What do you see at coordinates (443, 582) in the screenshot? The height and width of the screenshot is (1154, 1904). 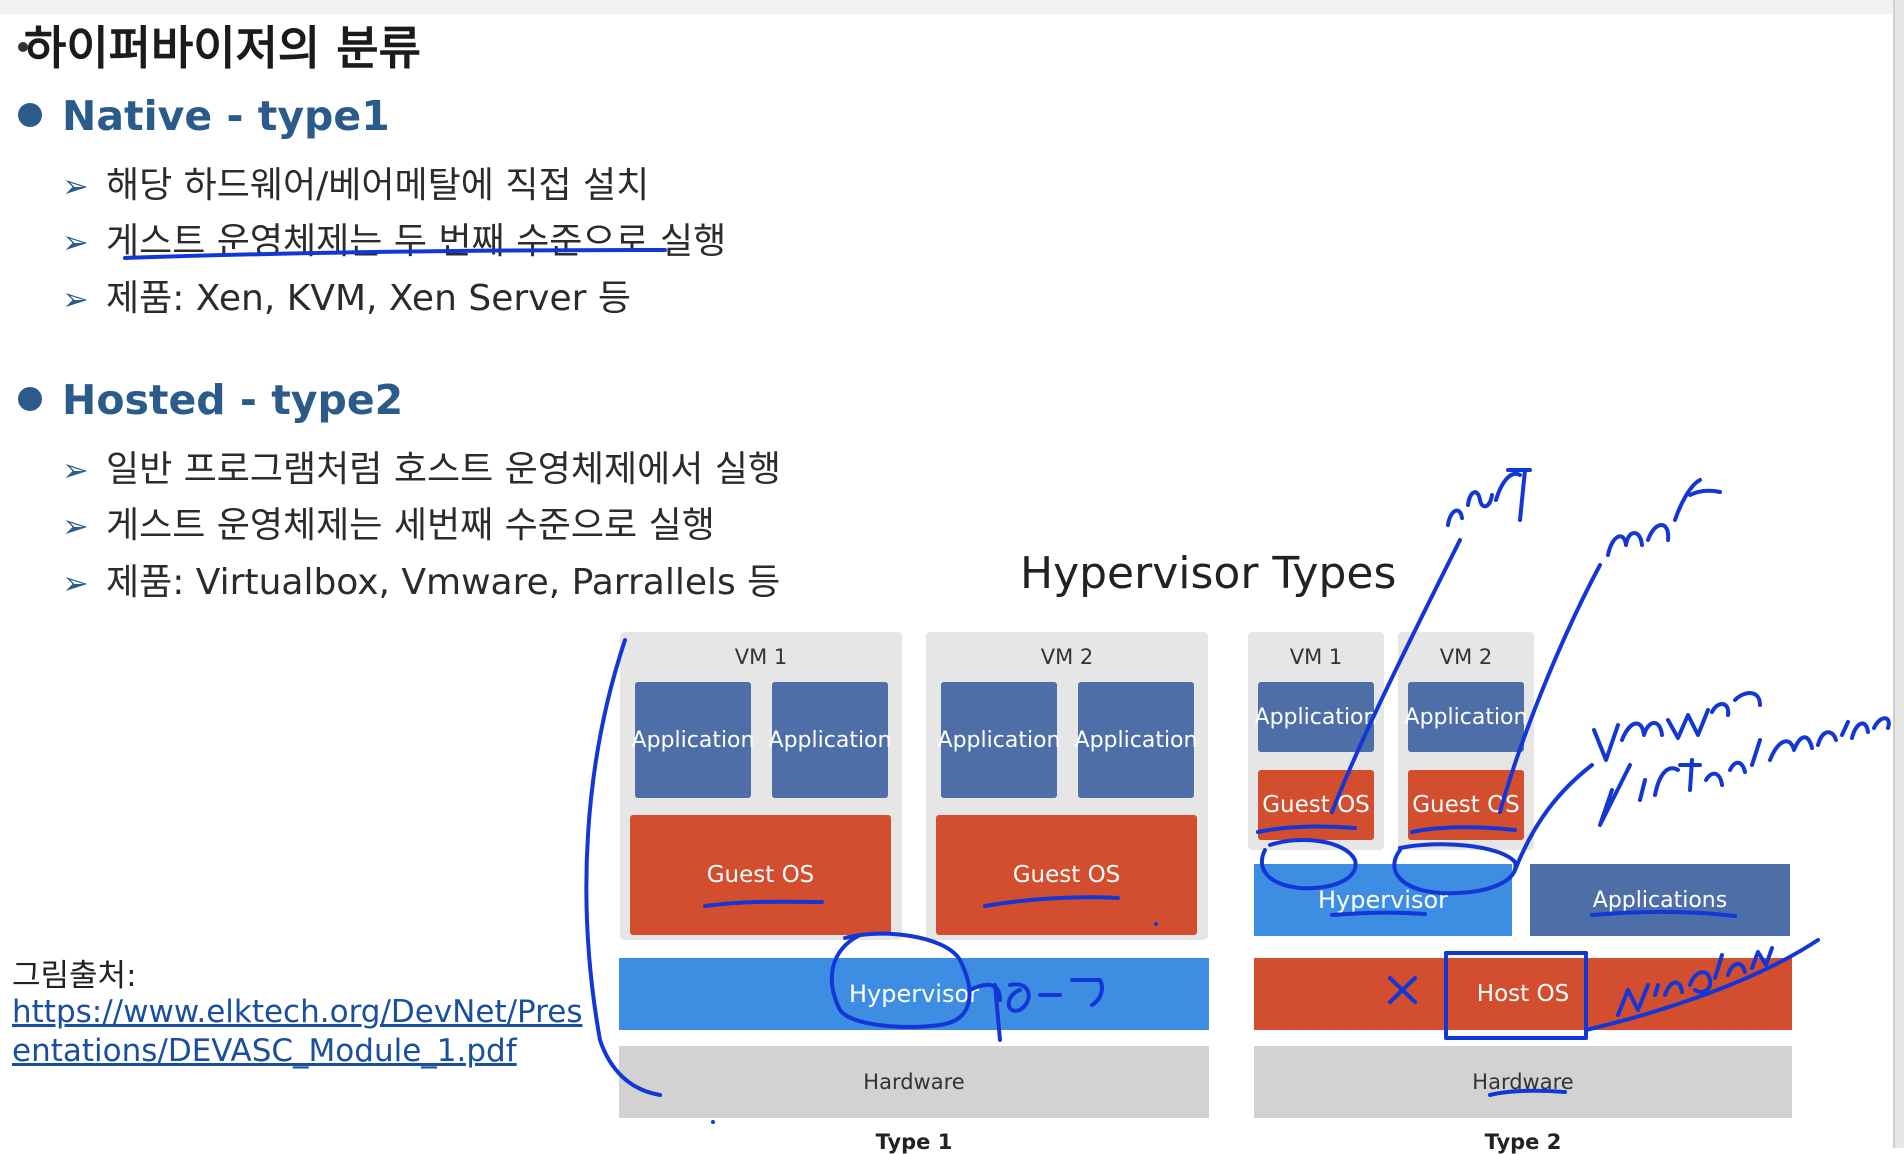 I see `hosted-item-3-text: 제품: Virtualbox, Vmware, Parrallels 등` at bounding box center [443, 582].